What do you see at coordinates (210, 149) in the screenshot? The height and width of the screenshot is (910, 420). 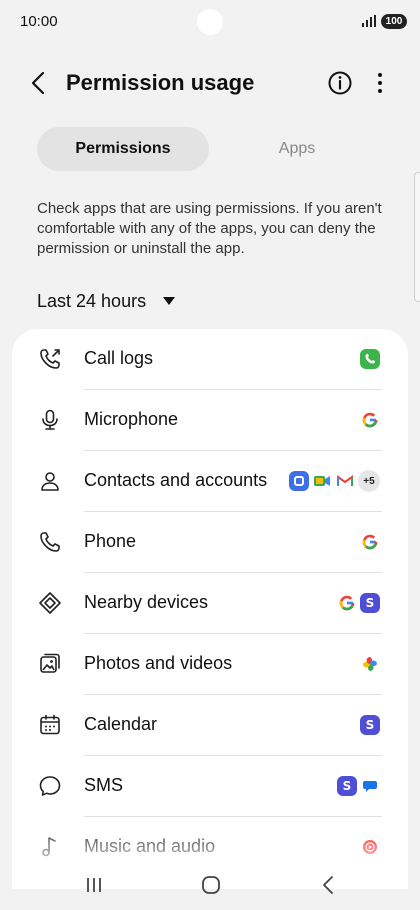 I see `tab-bar: Permissions Apps` at bounding box center [210, 149].